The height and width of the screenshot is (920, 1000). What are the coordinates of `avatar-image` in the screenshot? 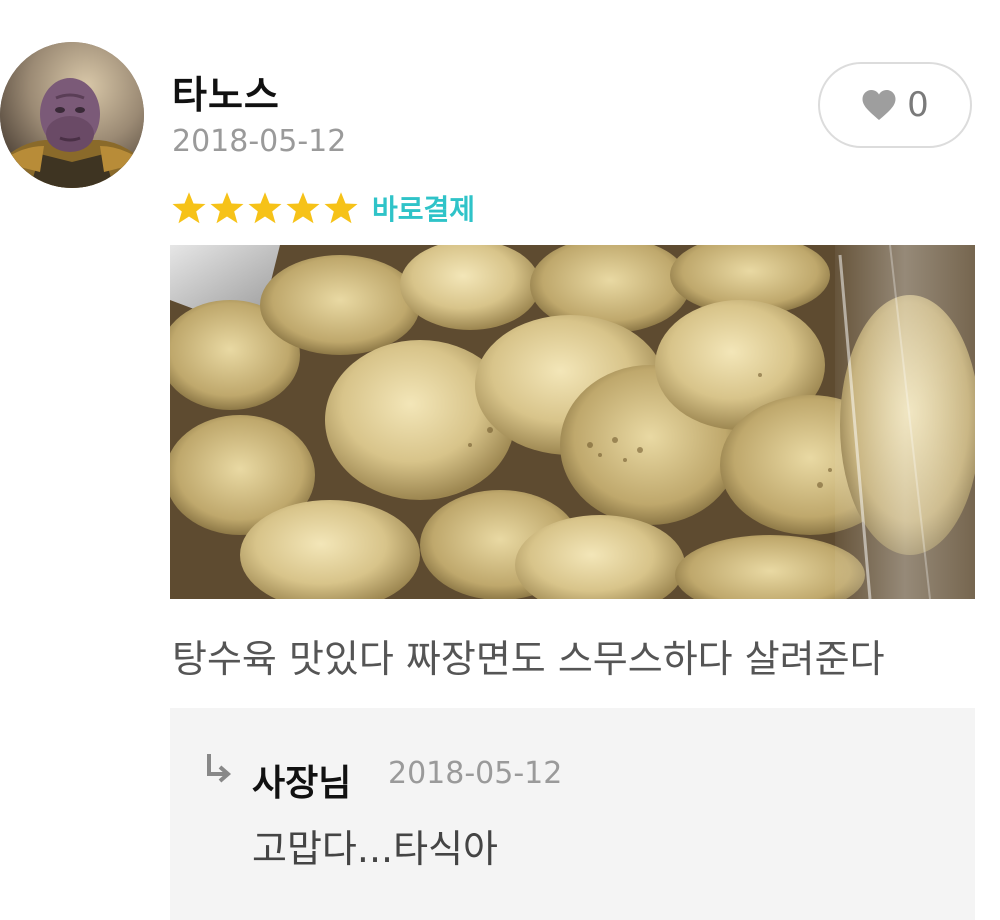 It's located at (72, 115).